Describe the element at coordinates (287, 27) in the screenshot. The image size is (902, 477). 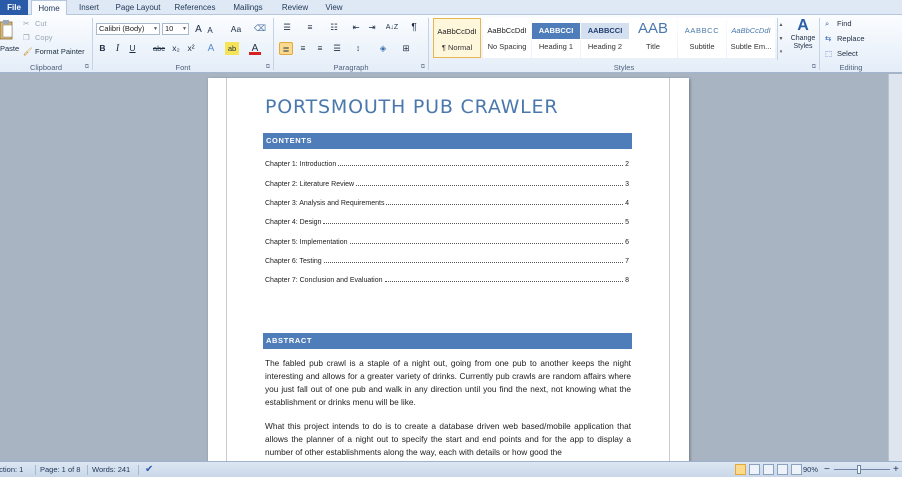
I see `bullets-icon: ☰` at that location.